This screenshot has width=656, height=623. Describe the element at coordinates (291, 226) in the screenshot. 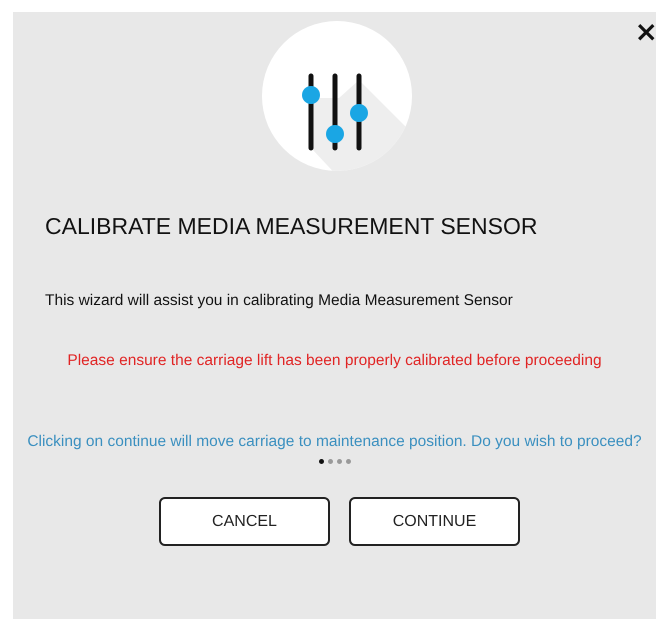

I see `dialog-title: CALIBRATE MEDIA MEASUREMENT SENSOR` at that location.